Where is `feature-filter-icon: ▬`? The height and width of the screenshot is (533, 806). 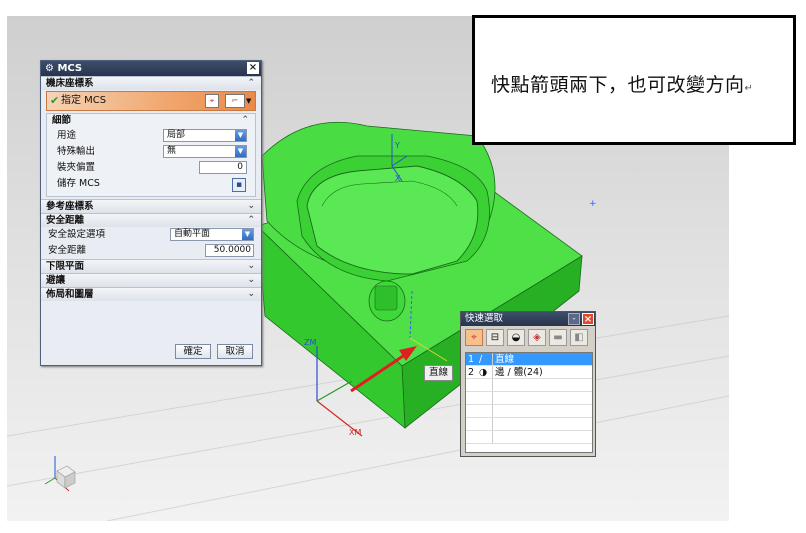 feature-filter-icon: ▬ is located at coordinates (558, 337).